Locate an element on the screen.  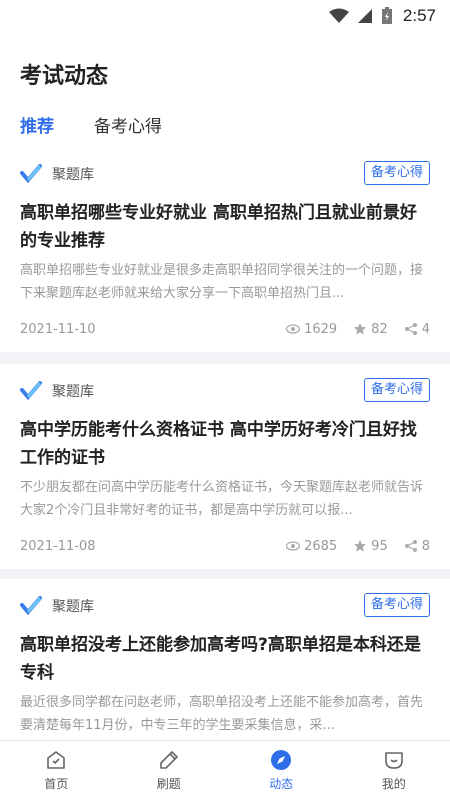
nav-home-label: 首页 is located at coordinates (56, 784).